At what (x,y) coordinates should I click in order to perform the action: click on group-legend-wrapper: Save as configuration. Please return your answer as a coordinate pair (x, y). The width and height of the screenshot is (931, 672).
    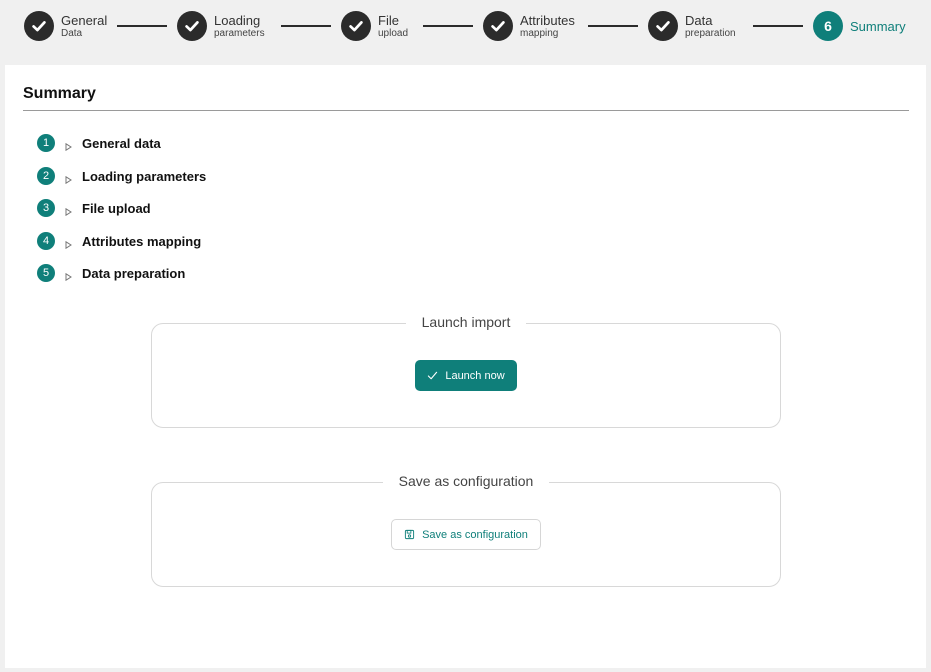
    Looking at the image, I should click on (466, 482).